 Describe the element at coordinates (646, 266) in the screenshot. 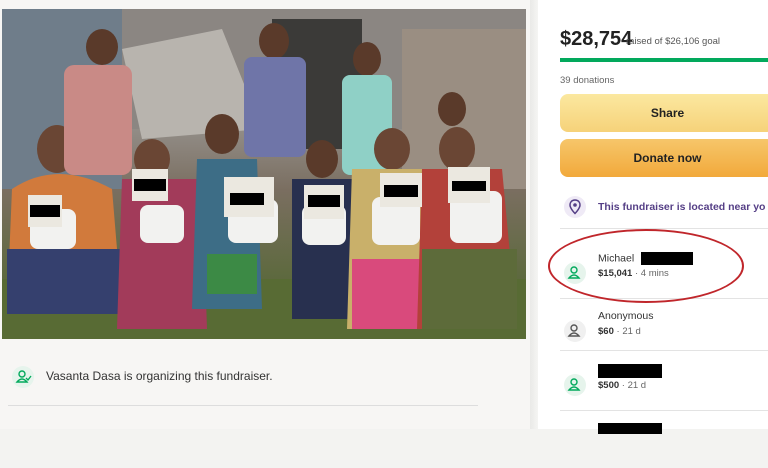

I see `highlight-circle` at that location.